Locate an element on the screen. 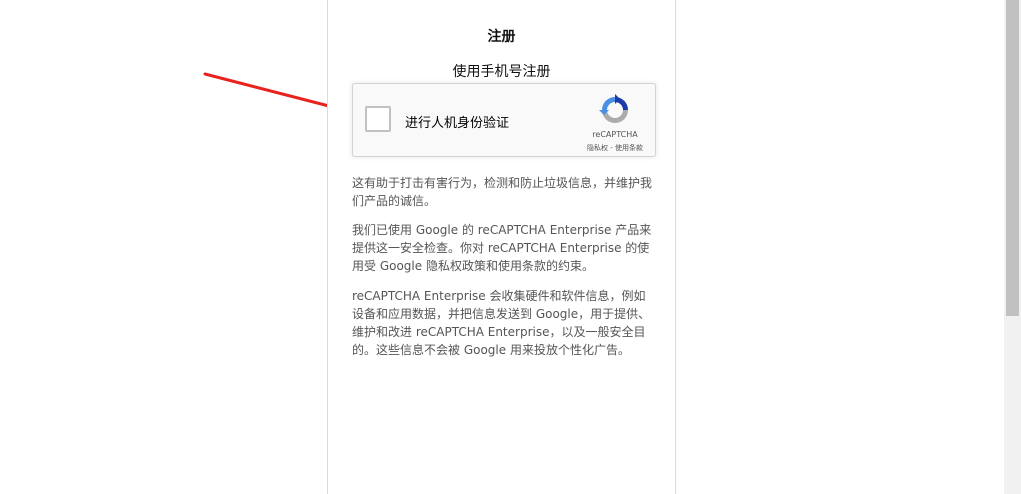 The width and height of the screenshot is (1021, 494). recaptcha-label: 进行人机身份验证 is located at coordinates (457, 123).